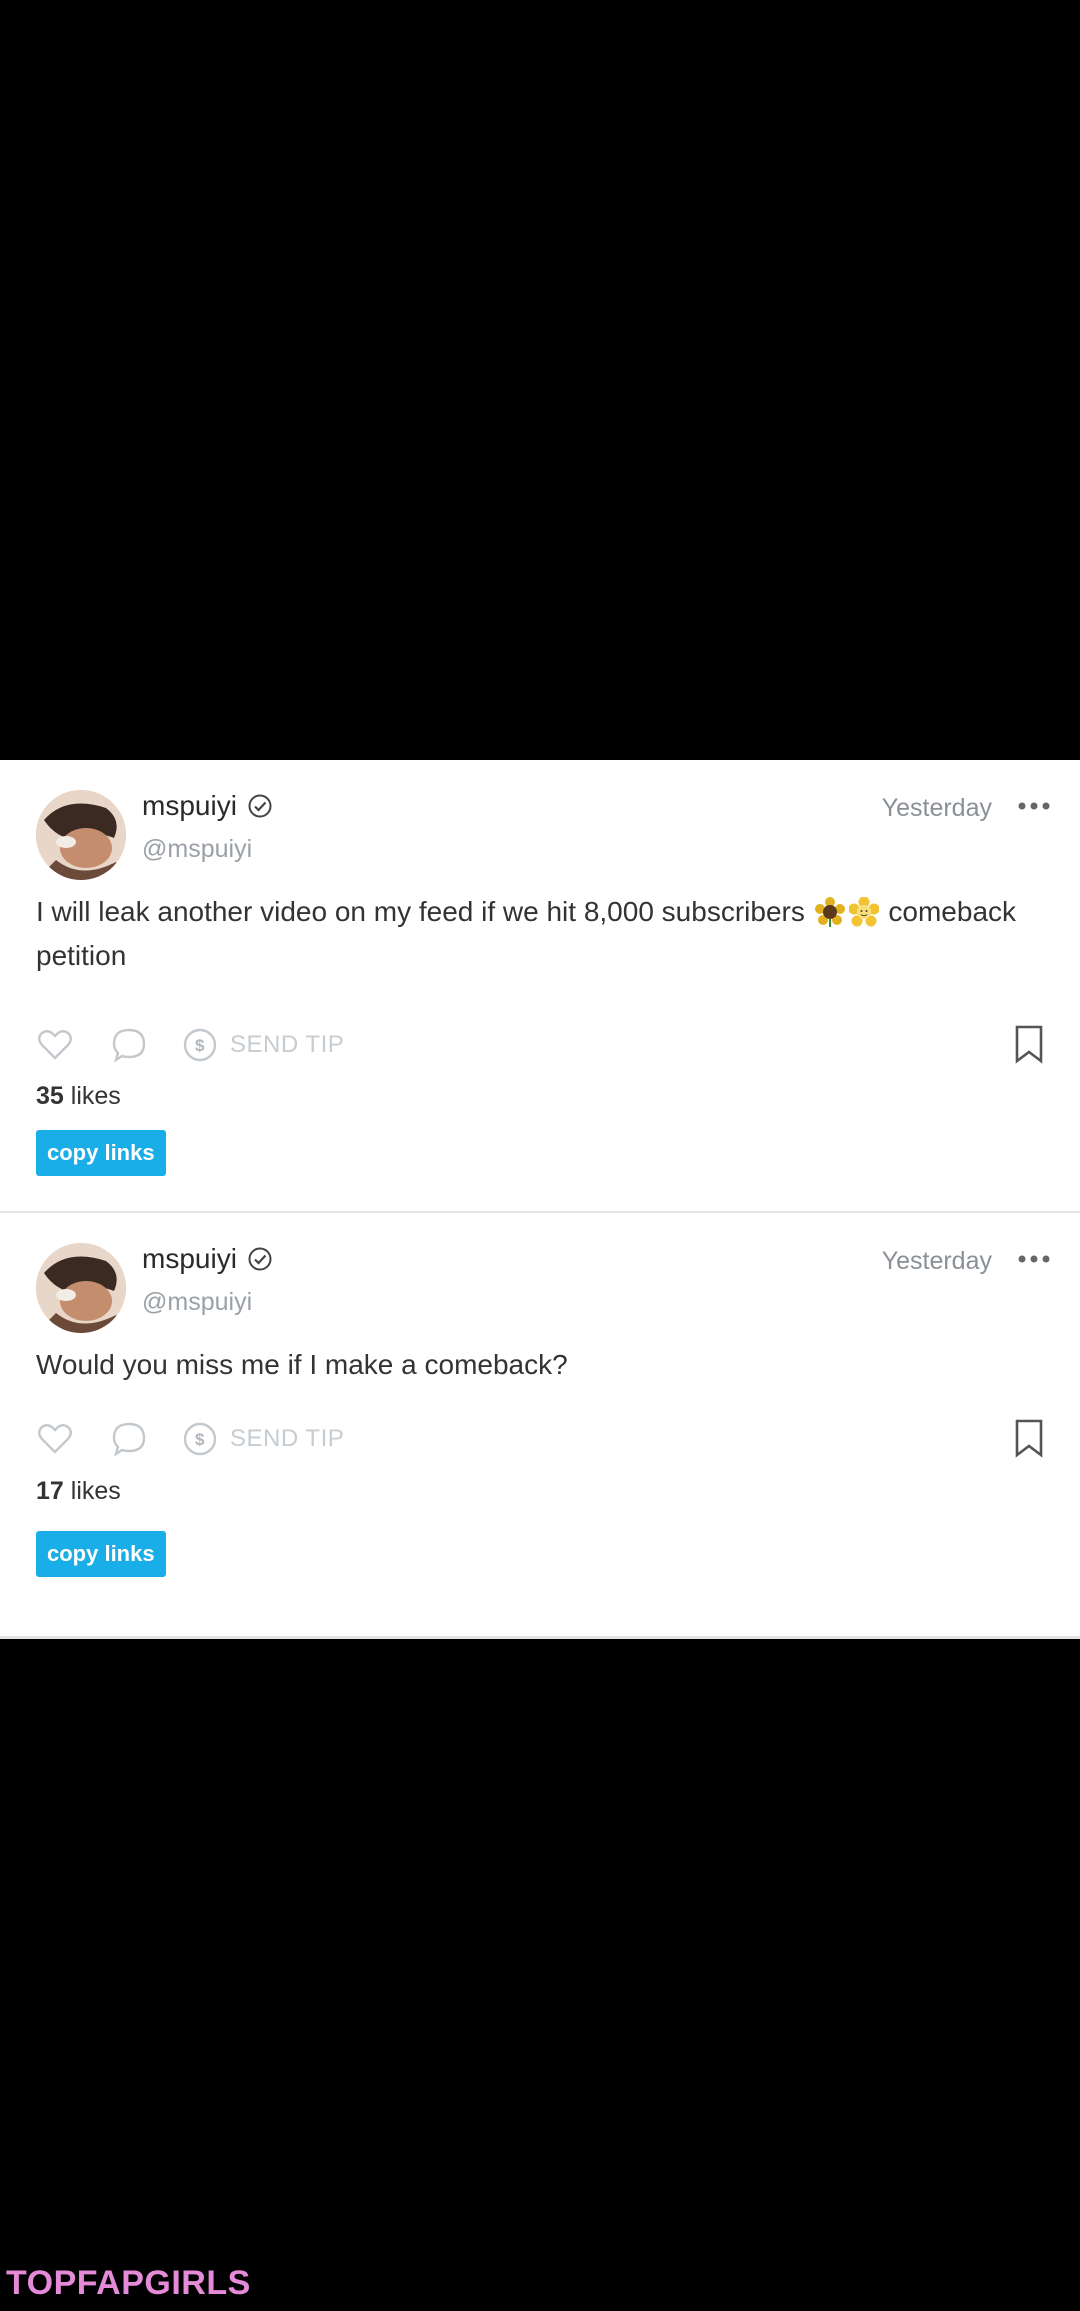 The width and height of the screenshot is (1080, 2311). I want to click on likes-number: 17, so click(50, 1491).